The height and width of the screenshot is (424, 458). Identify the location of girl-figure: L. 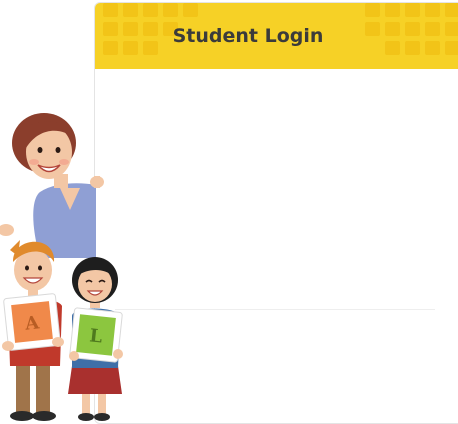
(95, 339).